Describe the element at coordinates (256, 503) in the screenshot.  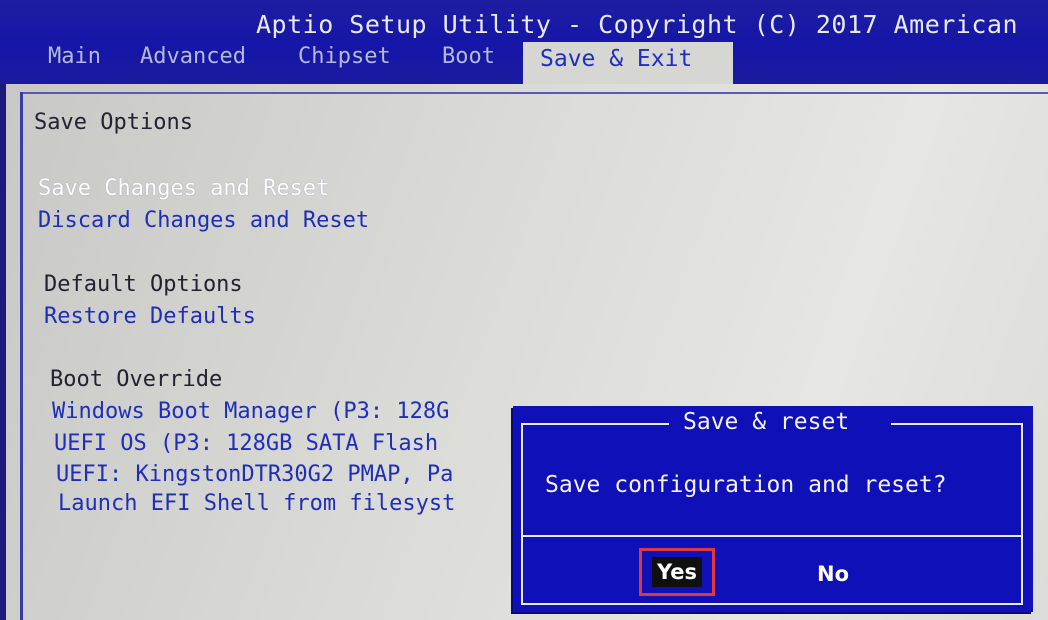
I see `boot-override-item: Launch EFI Shell from filesyst` at that location.